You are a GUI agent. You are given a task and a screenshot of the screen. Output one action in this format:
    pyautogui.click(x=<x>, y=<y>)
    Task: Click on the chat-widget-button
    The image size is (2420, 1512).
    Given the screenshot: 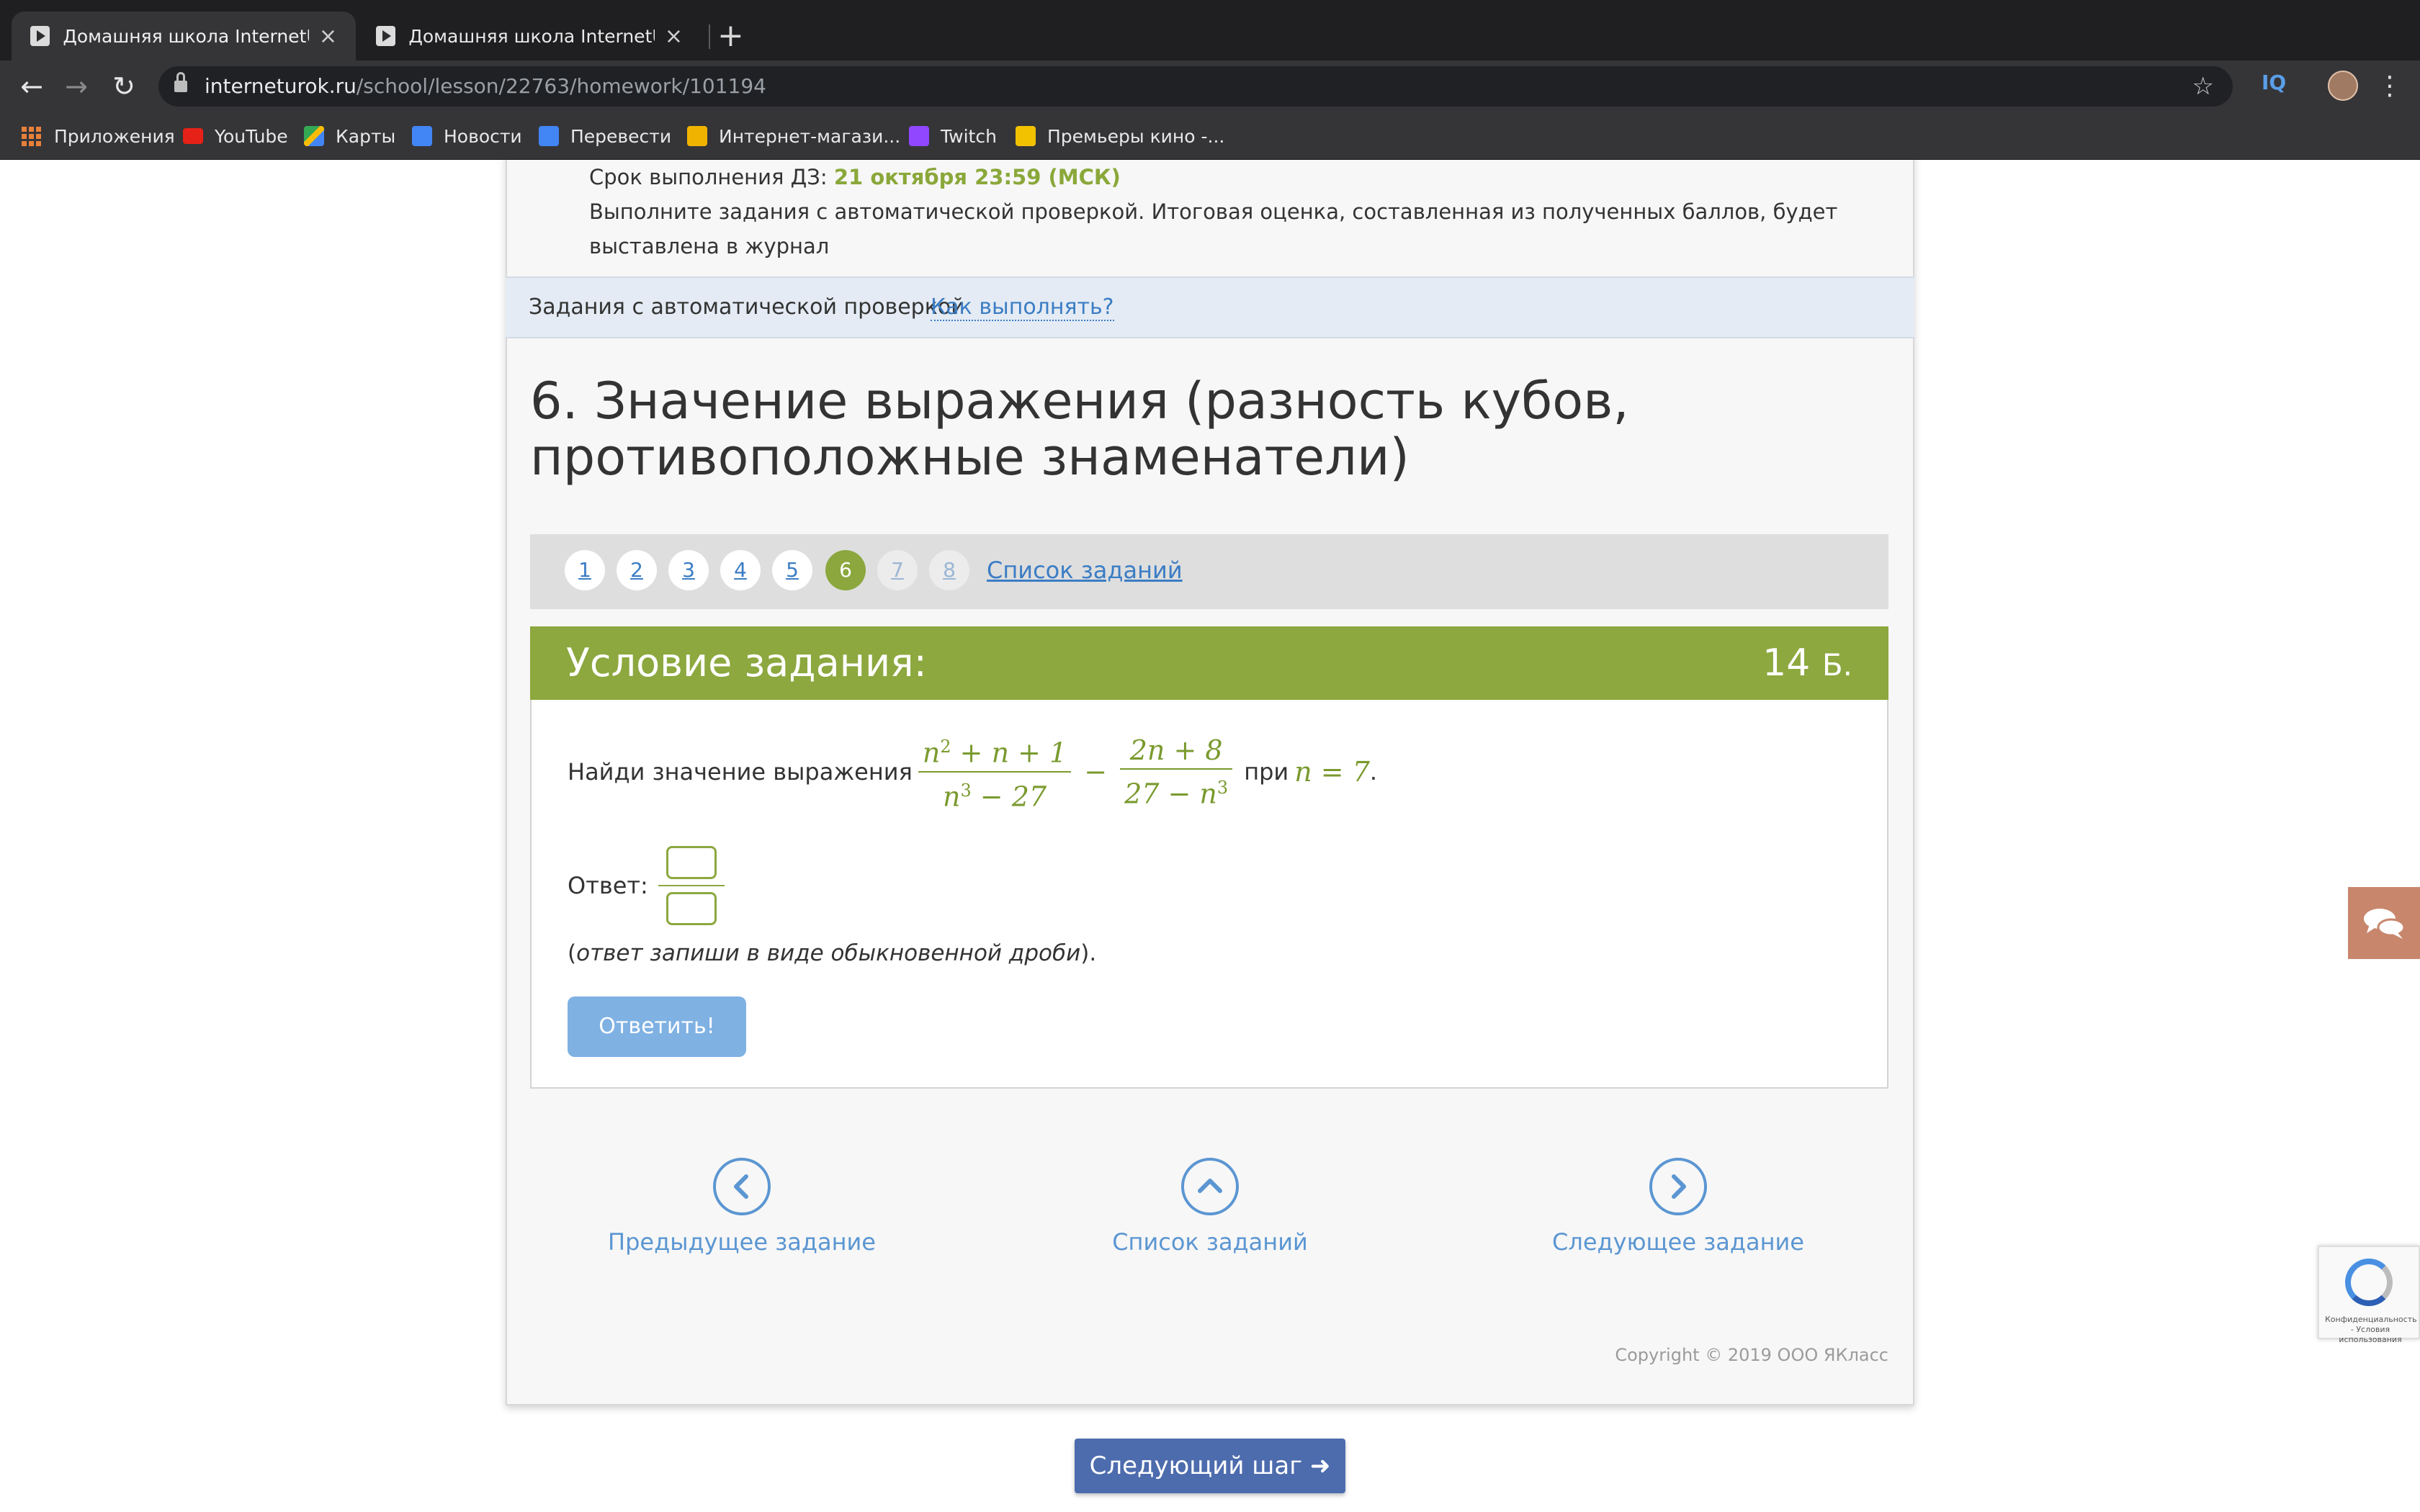 What is the action you would take?
    pyautogui.click(x=2384, y=923)
    